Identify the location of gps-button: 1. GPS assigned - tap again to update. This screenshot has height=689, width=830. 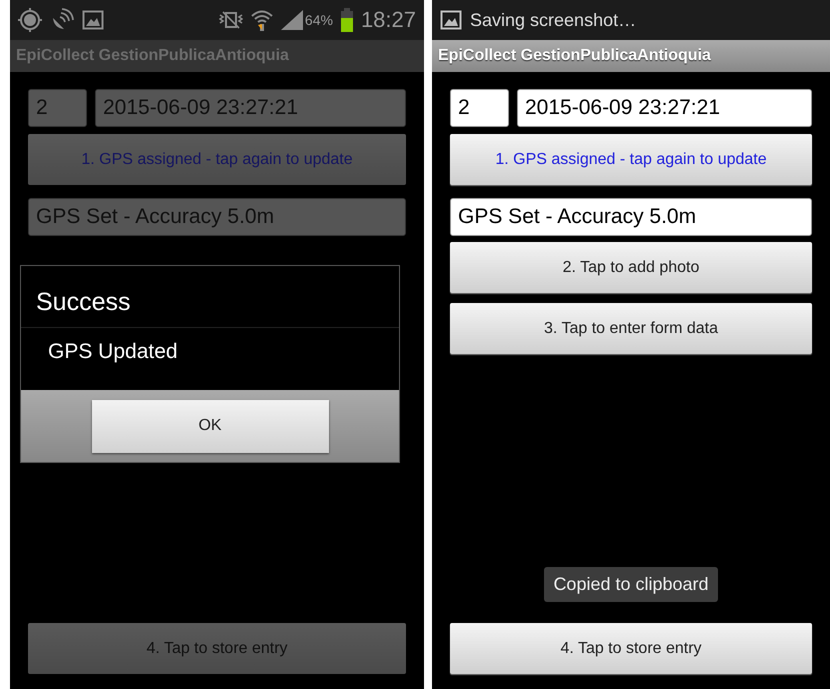
(631, 159).